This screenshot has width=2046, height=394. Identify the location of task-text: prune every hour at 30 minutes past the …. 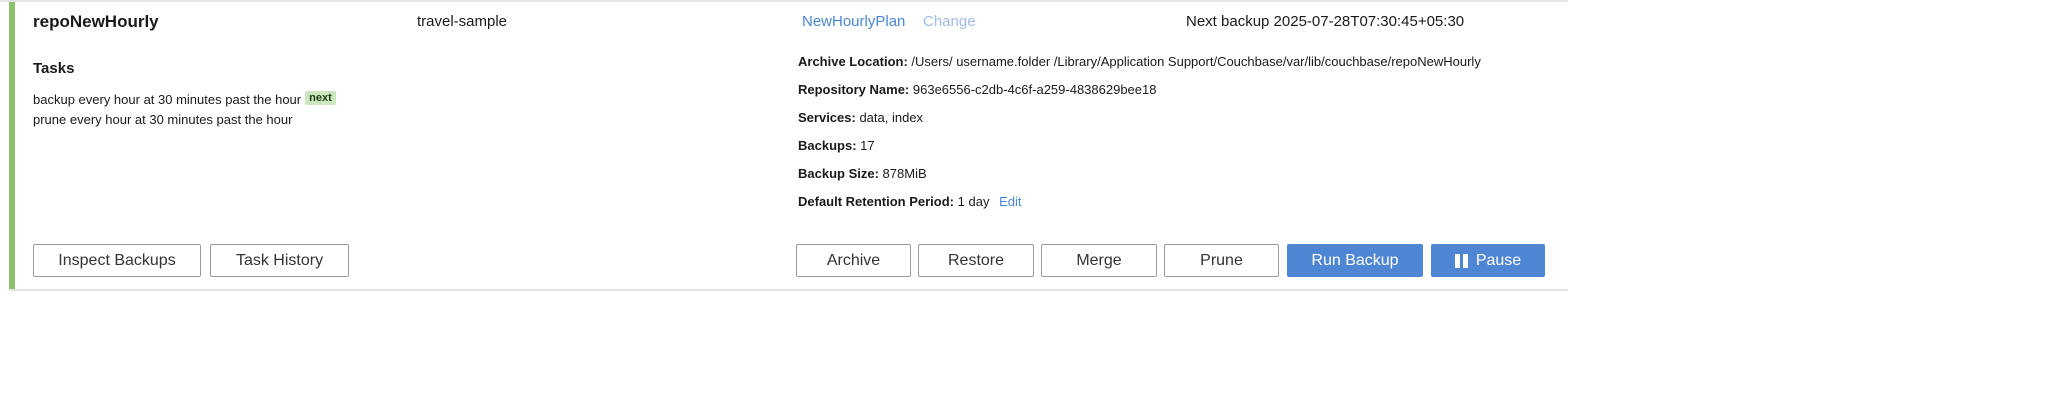
(163, 119).